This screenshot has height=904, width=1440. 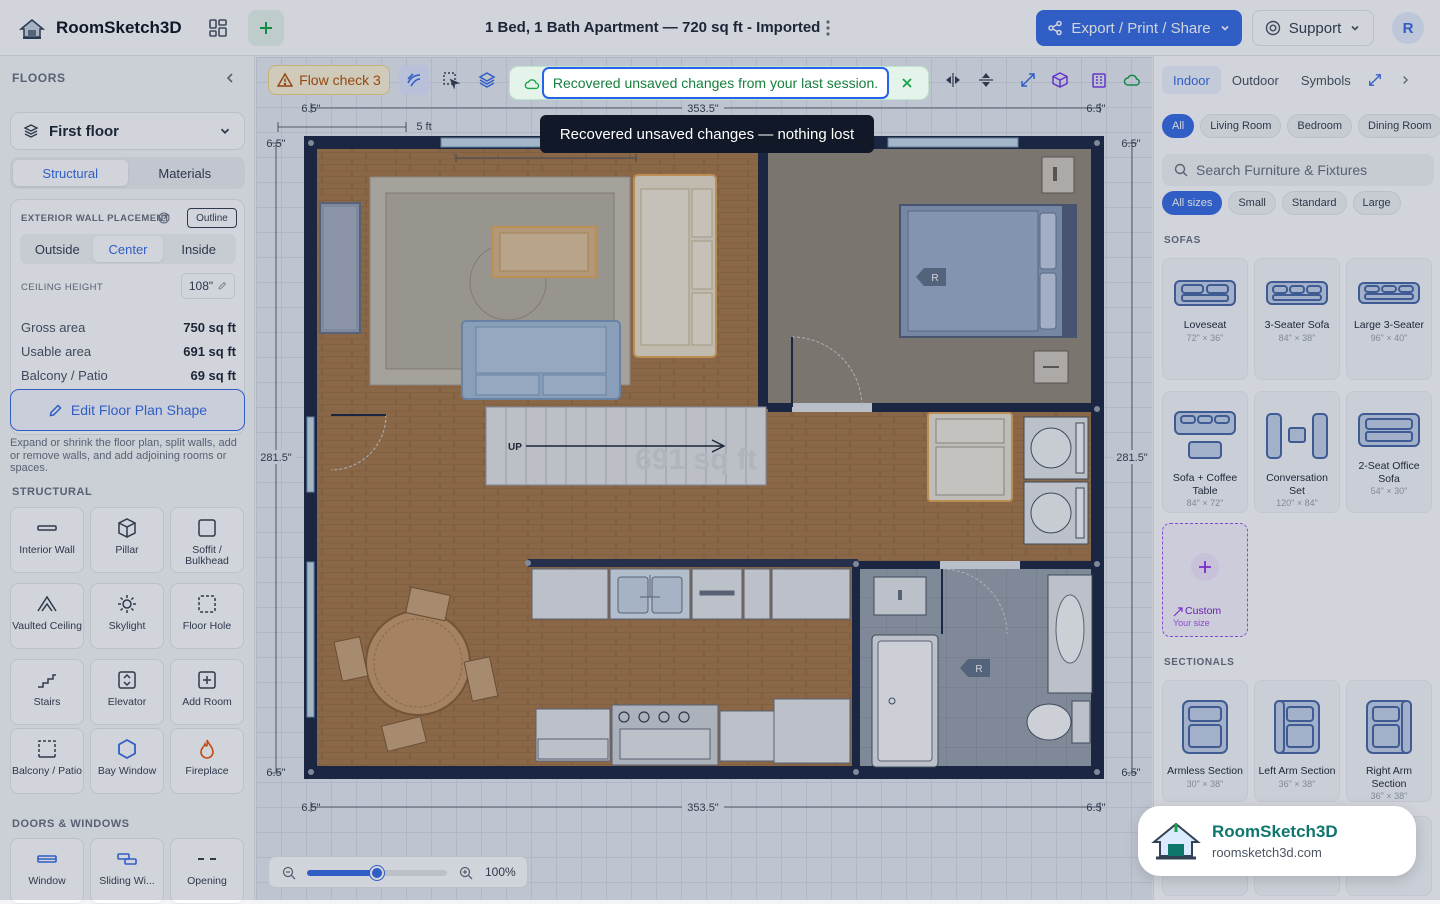 I want to click on collapse-sidebar-button, so click(x=230, y=78).